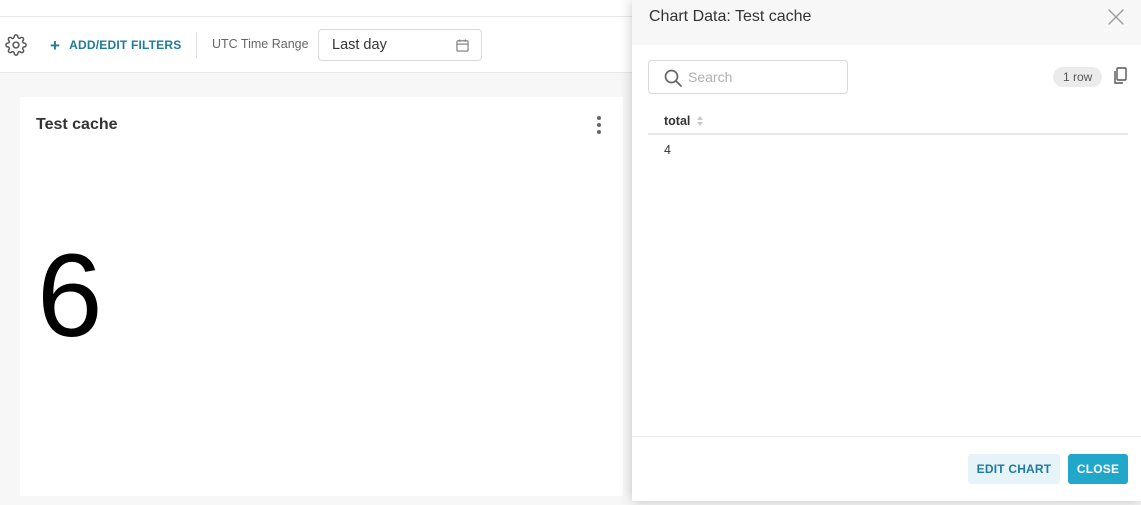 The width and height of the screenshot is (1141, 505). I want to click on close-icon, so click(1116, 17).